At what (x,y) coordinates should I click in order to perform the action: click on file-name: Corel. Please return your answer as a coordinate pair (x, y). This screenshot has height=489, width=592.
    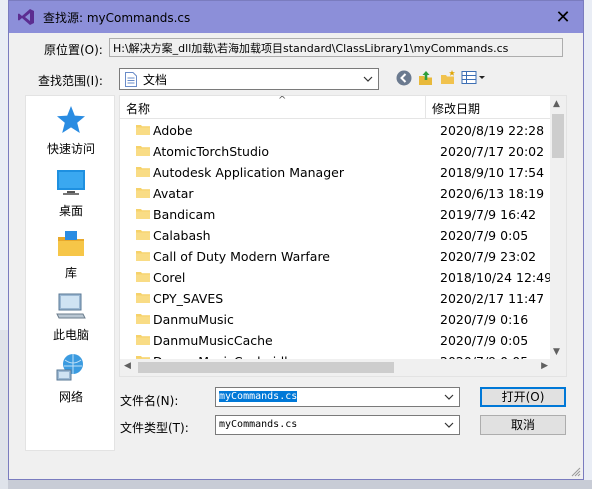
    Looking at the image, I should click on (169, 277).